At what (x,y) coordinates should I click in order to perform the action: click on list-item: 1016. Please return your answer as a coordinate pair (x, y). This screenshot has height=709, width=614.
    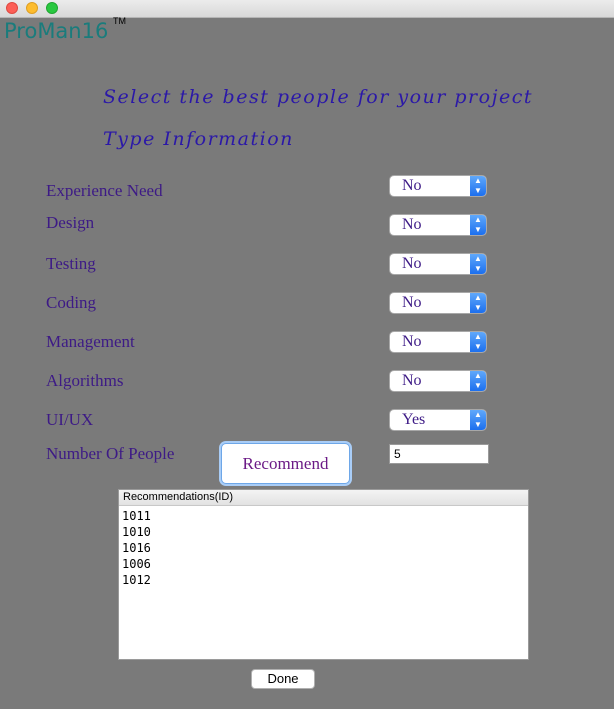
    Looking at the image, I should click on (323, 548).